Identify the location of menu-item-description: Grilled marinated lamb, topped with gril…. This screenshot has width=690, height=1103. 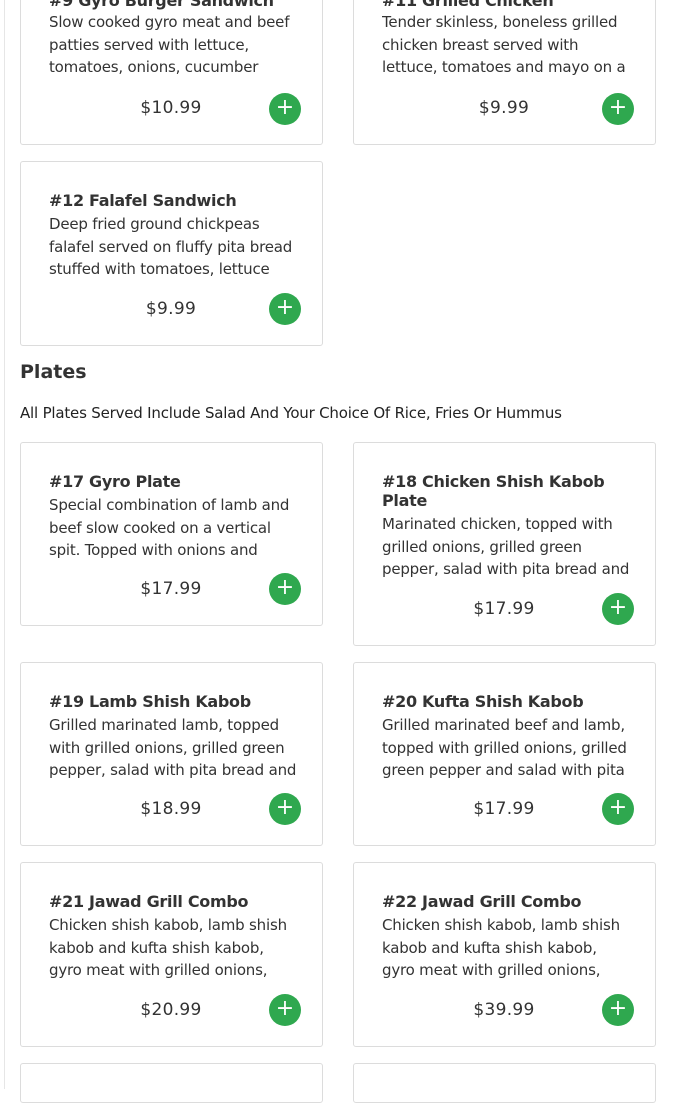
(173, 747).